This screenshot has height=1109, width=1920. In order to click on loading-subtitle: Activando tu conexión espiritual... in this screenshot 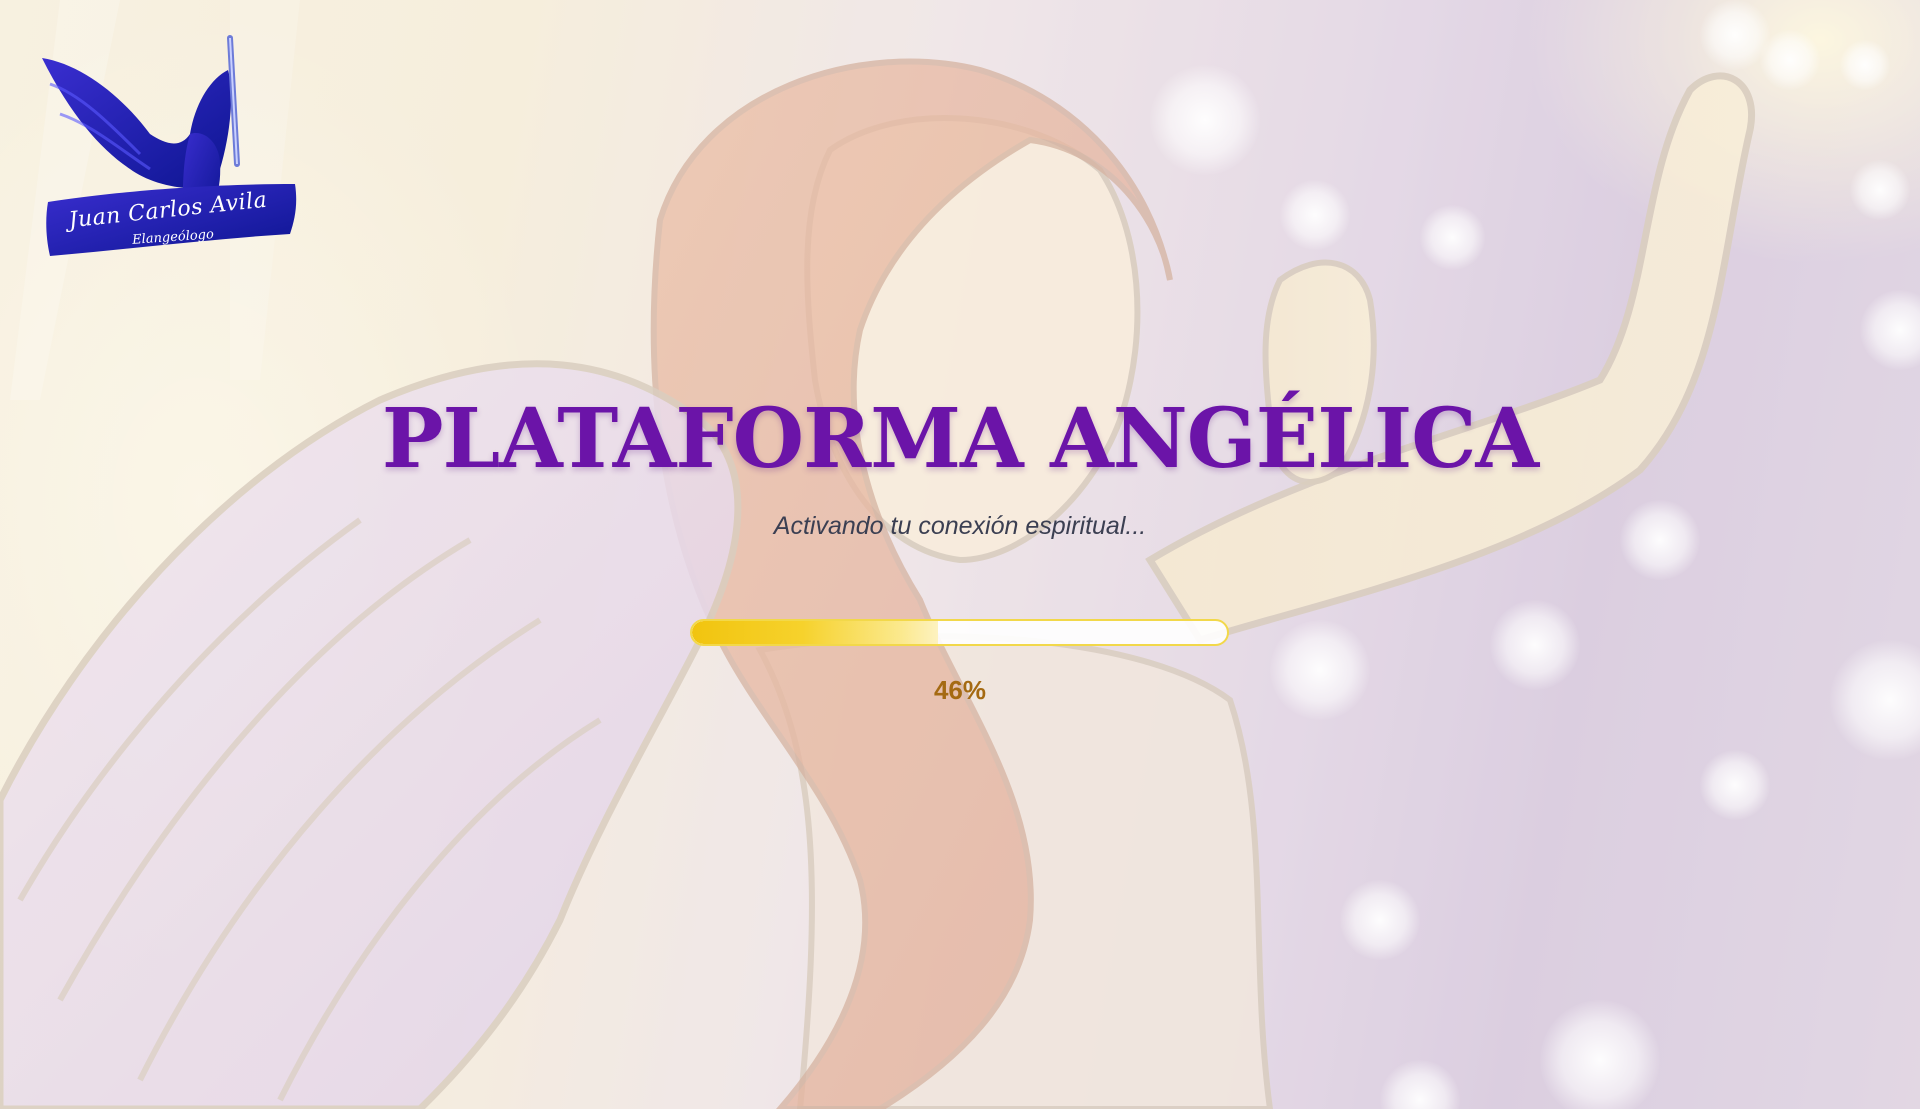, I will do `click(960, 526)`.